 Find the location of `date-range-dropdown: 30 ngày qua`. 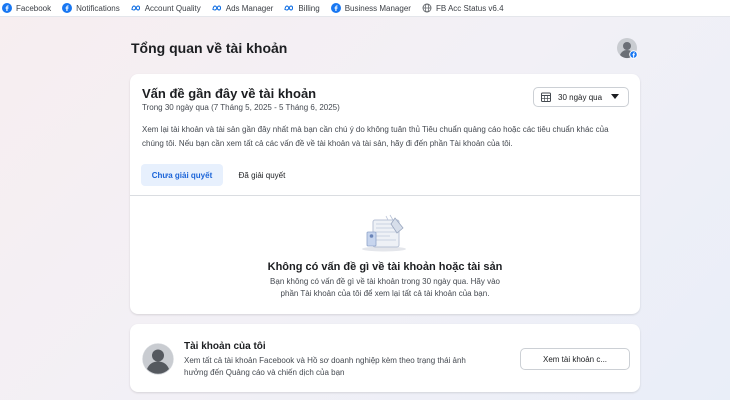

date-range-dropdown: 30 ngày qua is located at coordinates (581, 97).